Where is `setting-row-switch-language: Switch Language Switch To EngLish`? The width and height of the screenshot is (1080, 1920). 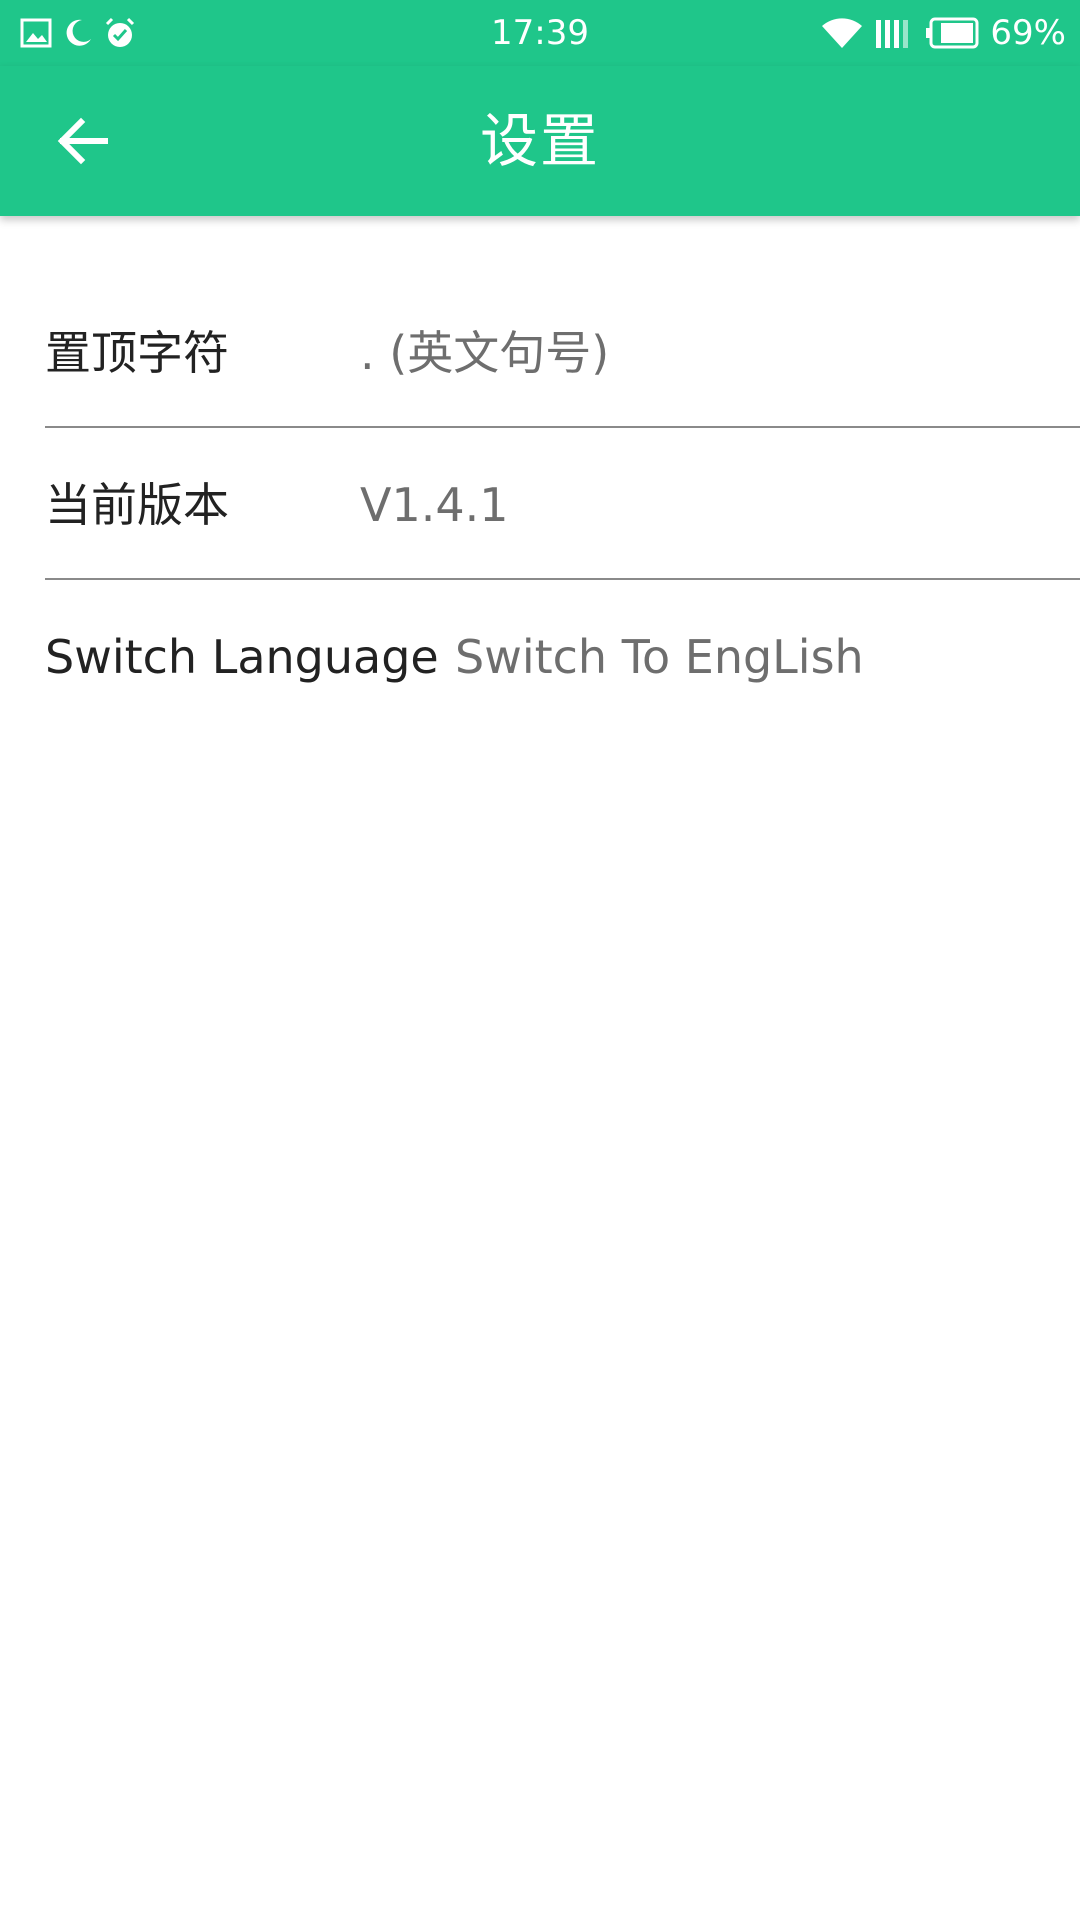 setting-row-switch-language: Switch Language Switch To EngLish is located at coordinates (562, 657).